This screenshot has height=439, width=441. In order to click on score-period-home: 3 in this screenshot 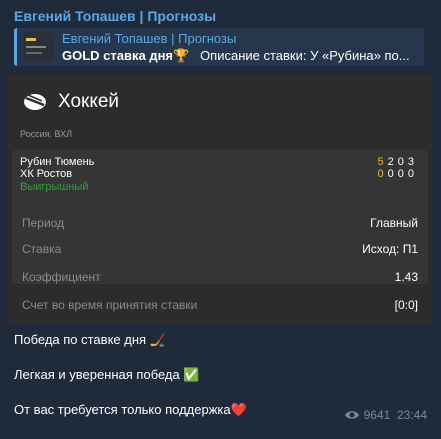, I will do `click(412, 162)`.